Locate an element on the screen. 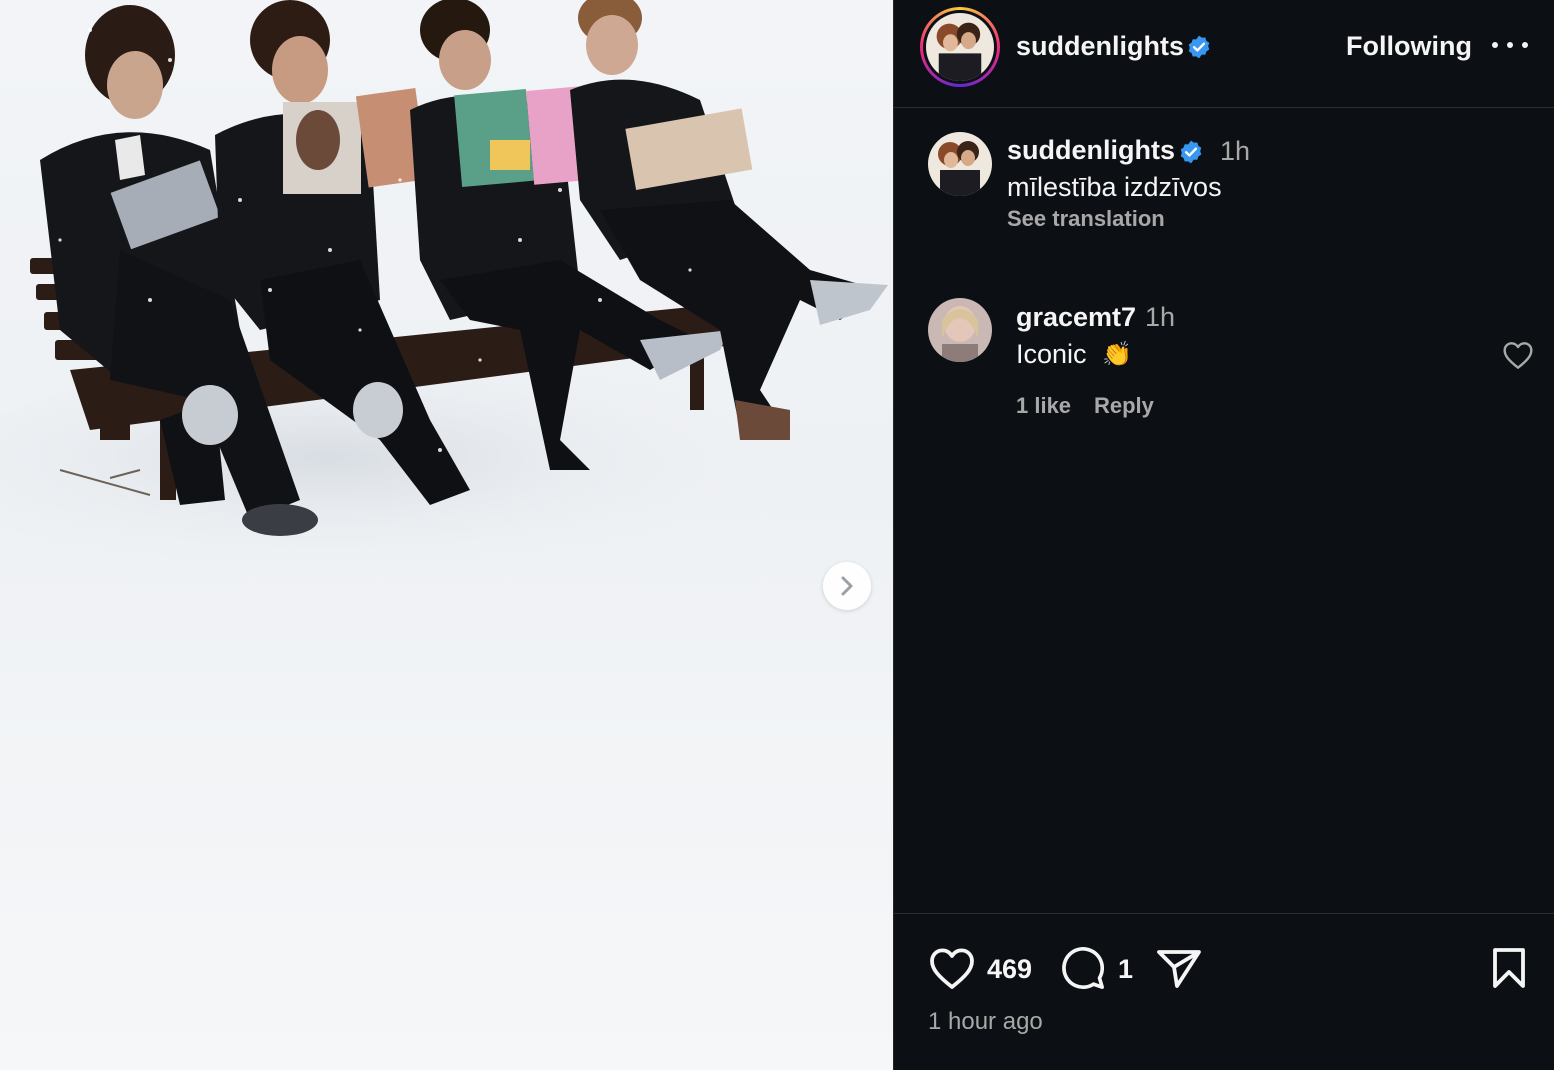 The image size is (1554, 1070). post-header: suddenlights Following is located at coordinates (1224, 54).